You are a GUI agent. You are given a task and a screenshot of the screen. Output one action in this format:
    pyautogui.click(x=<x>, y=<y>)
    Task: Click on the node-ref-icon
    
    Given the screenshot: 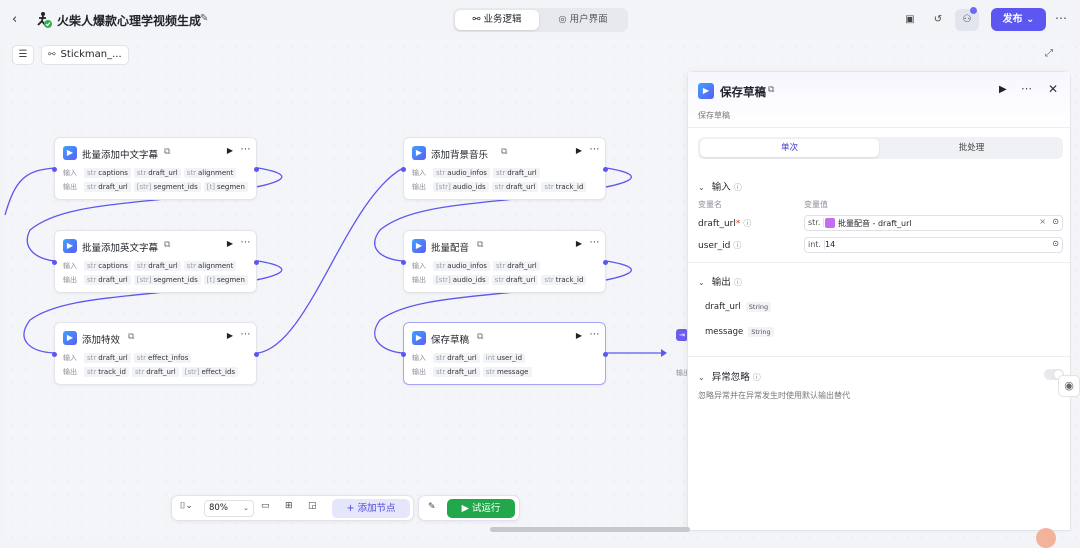 What is the action you would take?
    pyautogui.click(x=830, y=223)
    